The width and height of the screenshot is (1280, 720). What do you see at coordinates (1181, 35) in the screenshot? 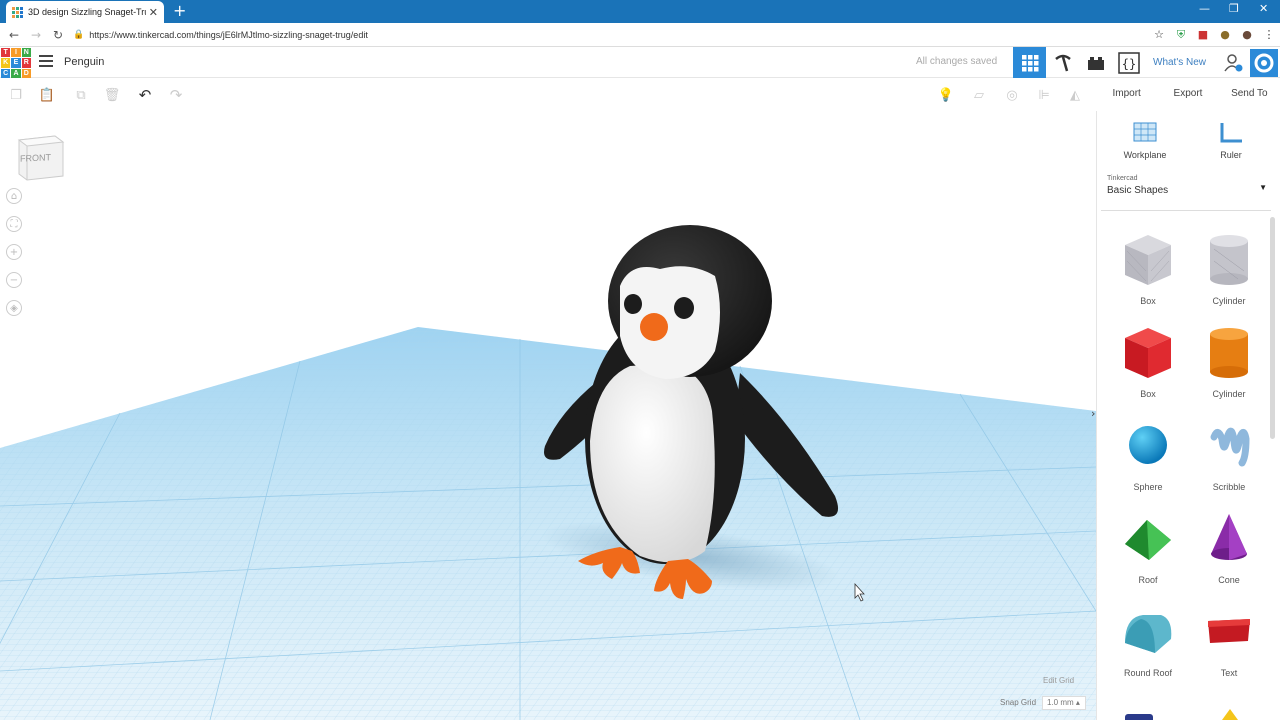
I see `shield-extension-icon: ⛨` at bounding box center [1181, 35].